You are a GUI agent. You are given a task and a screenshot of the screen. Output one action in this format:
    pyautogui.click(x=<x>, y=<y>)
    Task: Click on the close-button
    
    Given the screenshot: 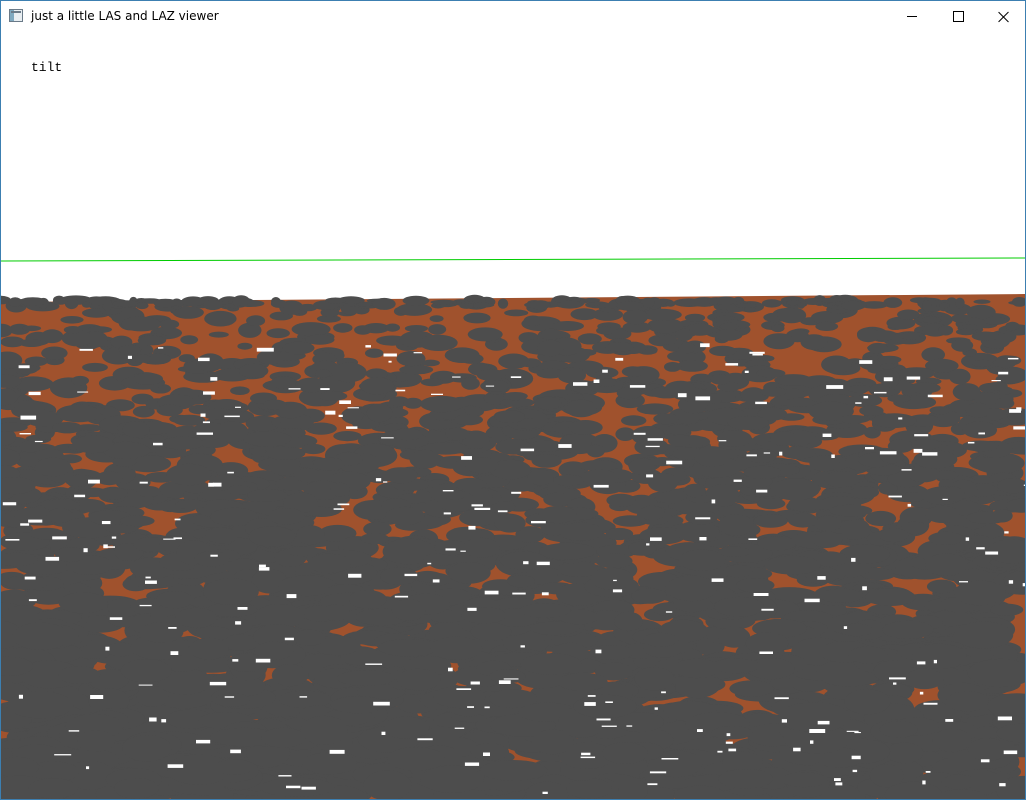 What is the action you would take?
    pyautogui.click(x=1003, y=16)
    